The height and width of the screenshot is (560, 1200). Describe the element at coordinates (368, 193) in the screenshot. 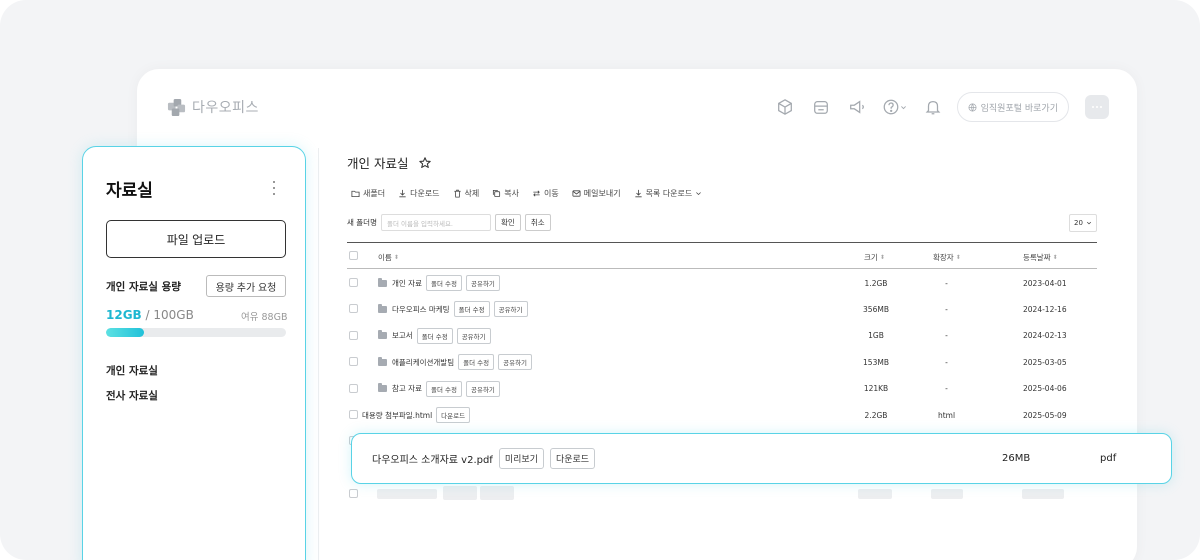

I see `new-folder-button: 새폴더` at that location.